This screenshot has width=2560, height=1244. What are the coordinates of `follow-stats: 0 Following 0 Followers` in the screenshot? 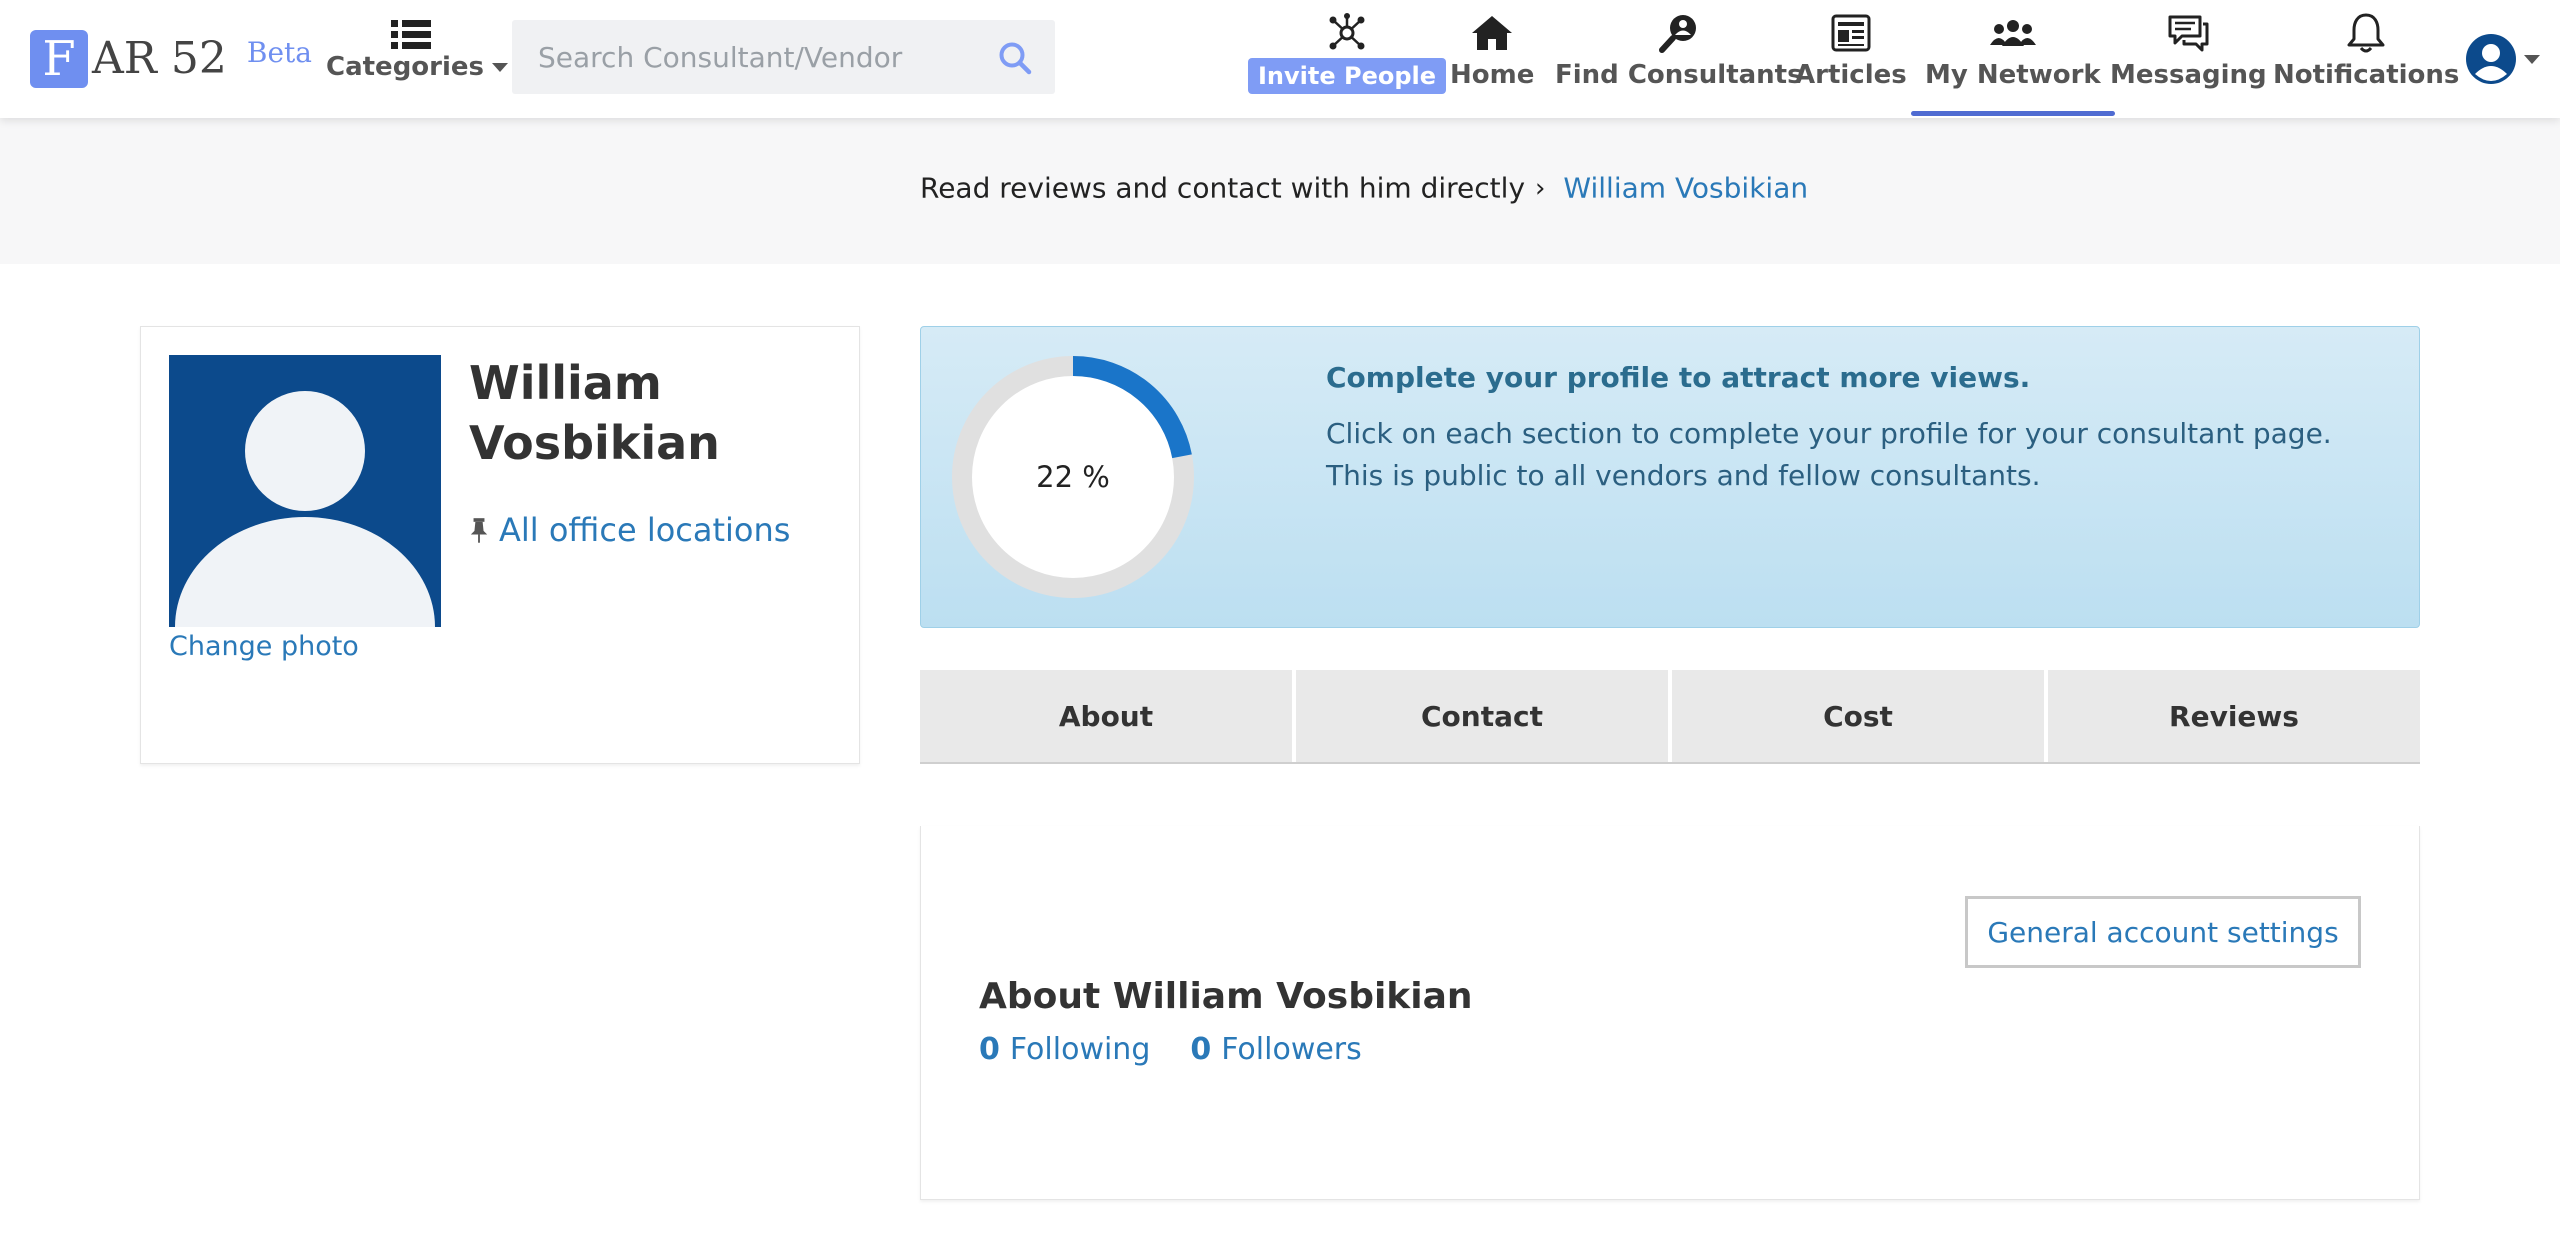 It's located at (1190, 1049).